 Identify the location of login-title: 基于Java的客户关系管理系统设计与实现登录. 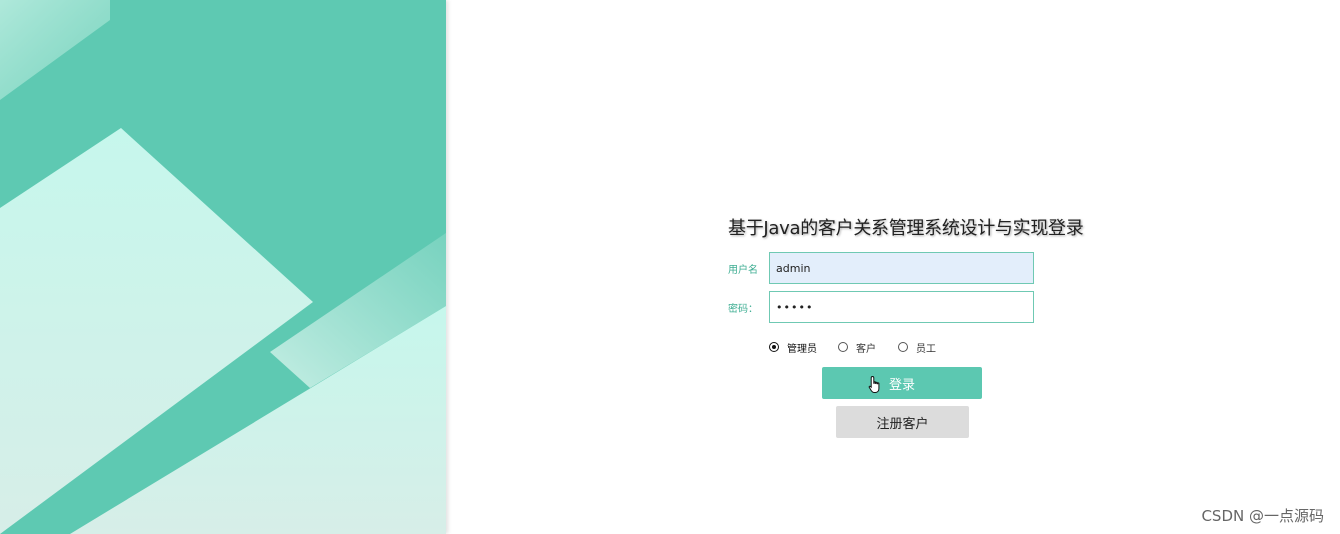
(906, 228).